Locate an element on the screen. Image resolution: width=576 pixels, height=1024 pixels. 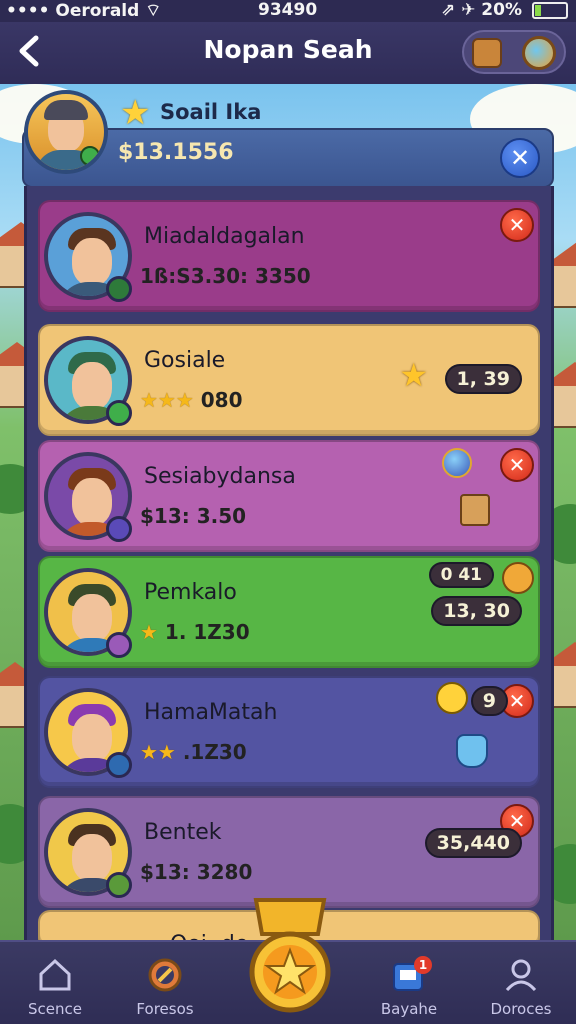
center-badge-button is located at coordinates (290, 954).